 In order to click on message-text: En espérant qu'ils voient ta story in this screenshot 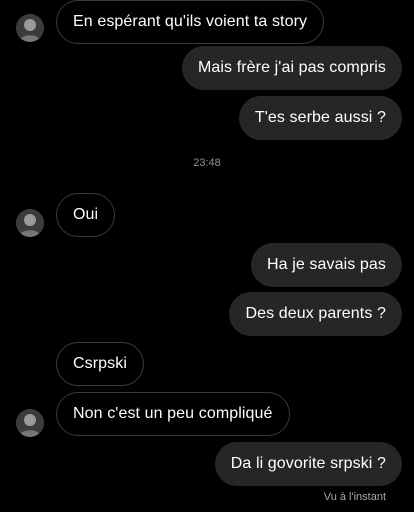, I will do `click(190, 21)`.